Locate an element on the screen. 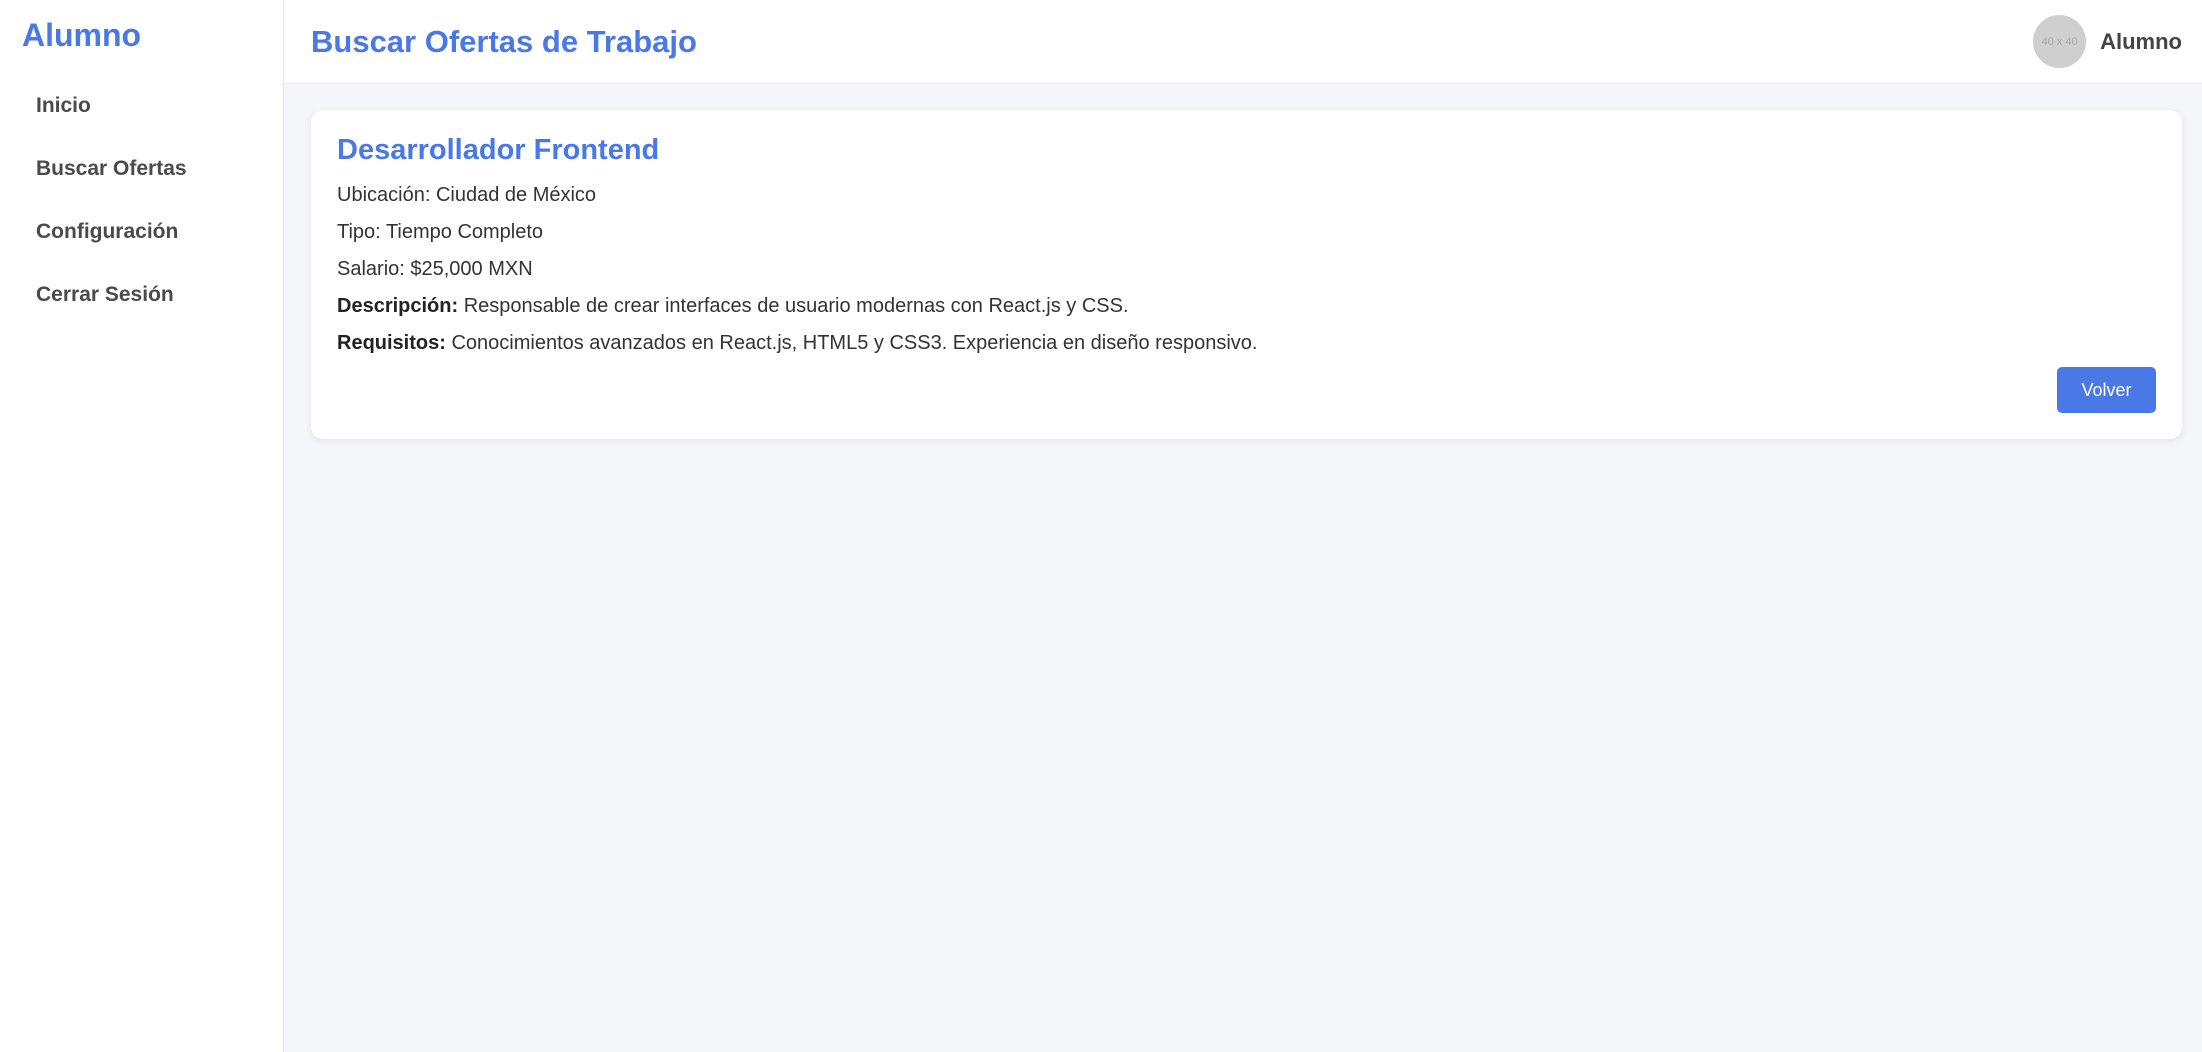 Image resolution: width=2202 pixels, height=1052 pixels. job-requirements-label: Requisitos: is located at coordinates (391, 343).